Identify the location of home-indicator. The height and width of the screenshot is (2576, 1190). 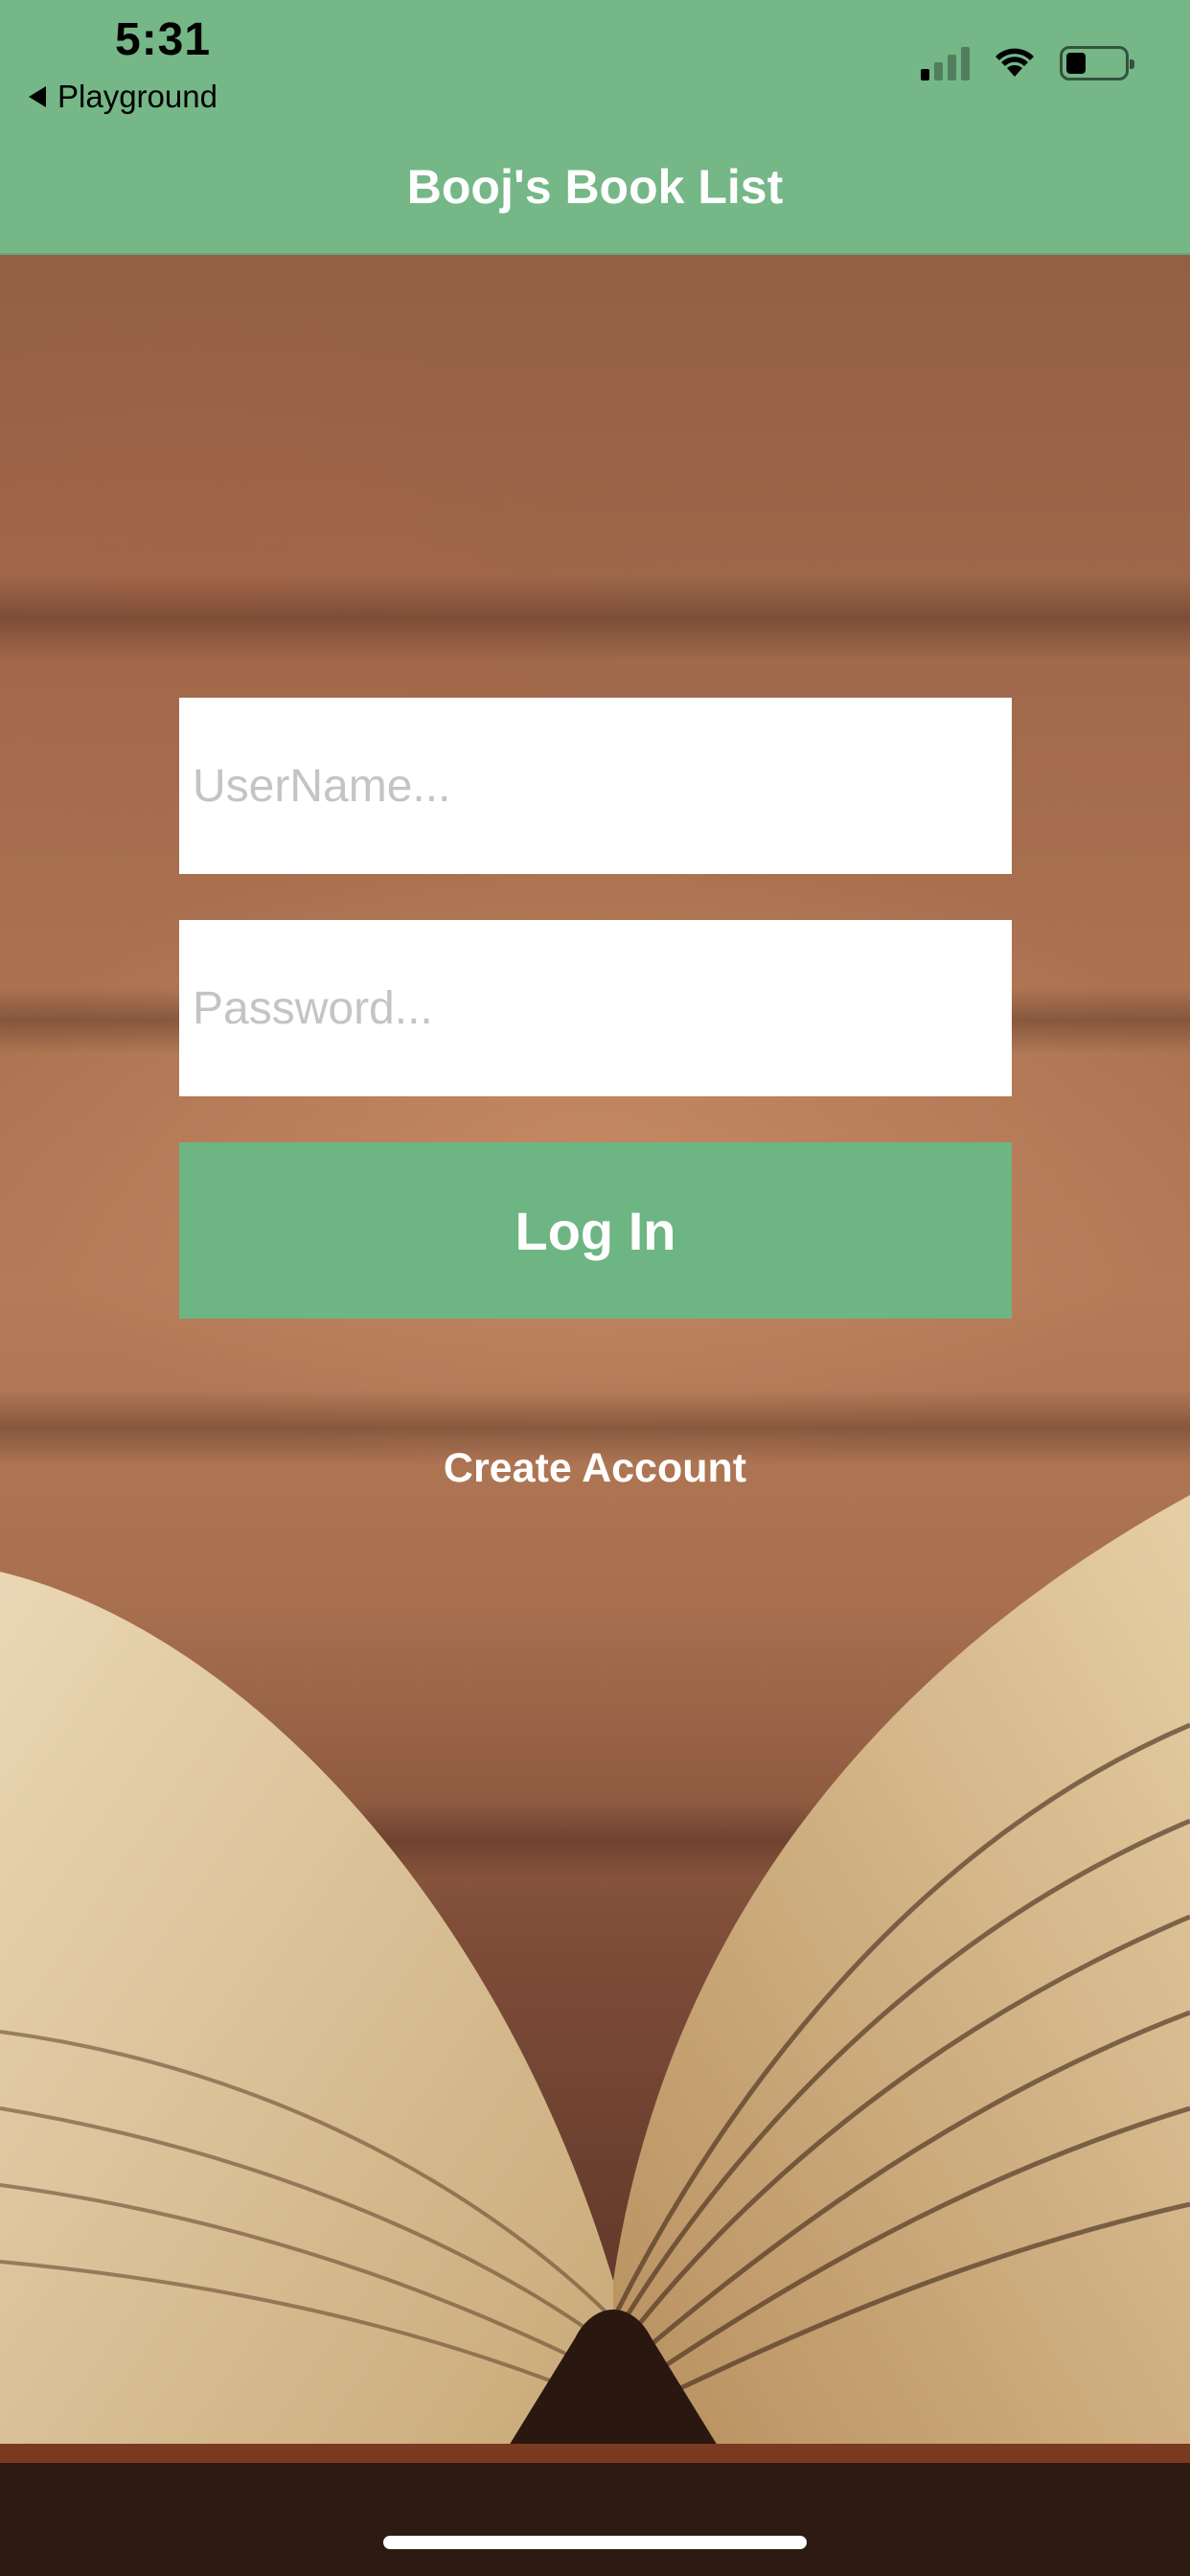
(595, 2542).